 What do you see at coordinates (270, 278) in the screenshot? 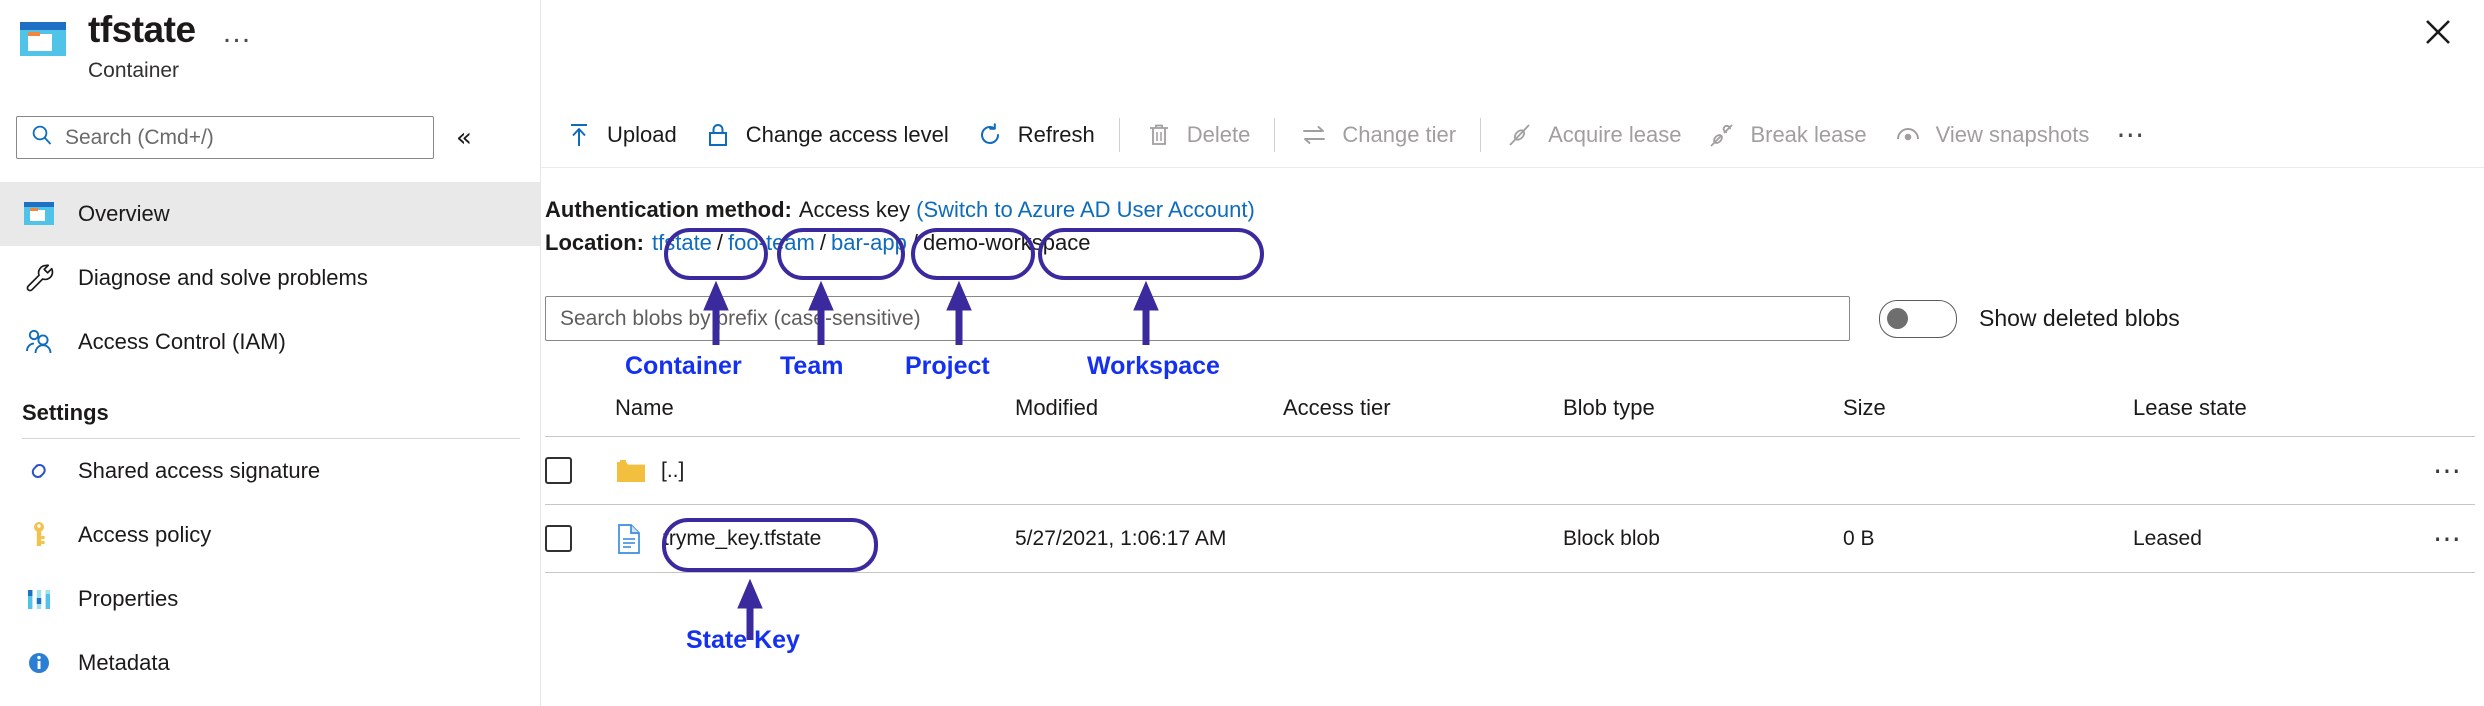
I see `sidebar-item-diagnose: Diagnose and solve problems` at bounding box center [270, 278].